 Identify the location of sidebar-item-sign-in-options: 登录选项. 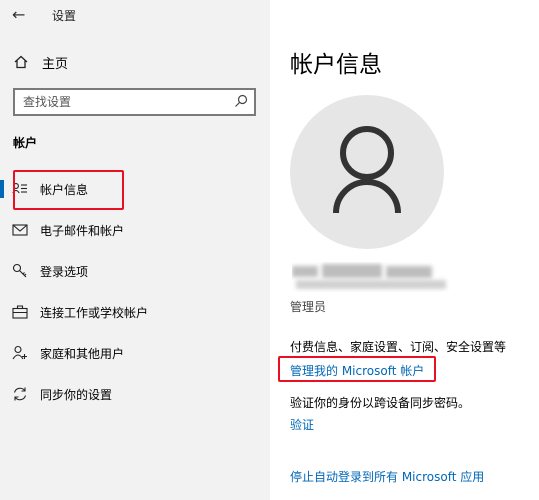
(135, 271).